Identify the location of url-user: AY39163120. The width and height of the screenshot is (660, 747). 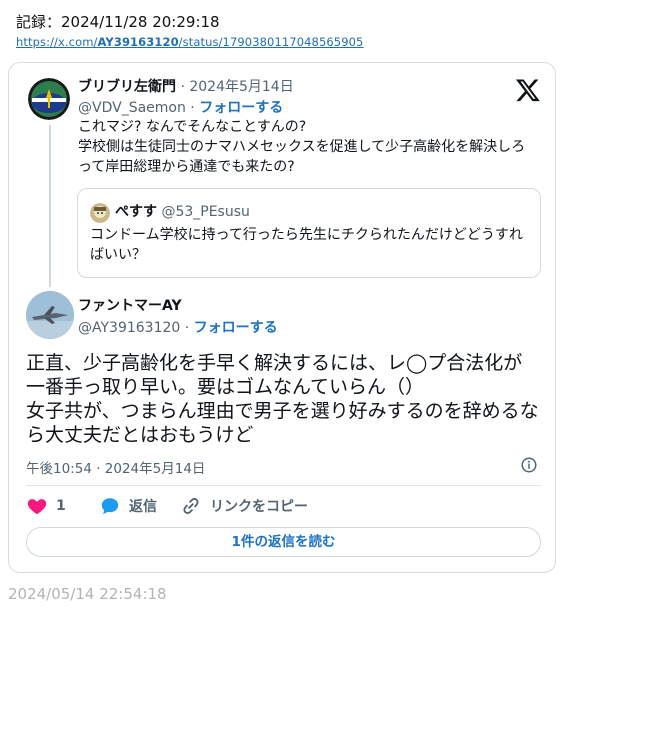
(138, 42).